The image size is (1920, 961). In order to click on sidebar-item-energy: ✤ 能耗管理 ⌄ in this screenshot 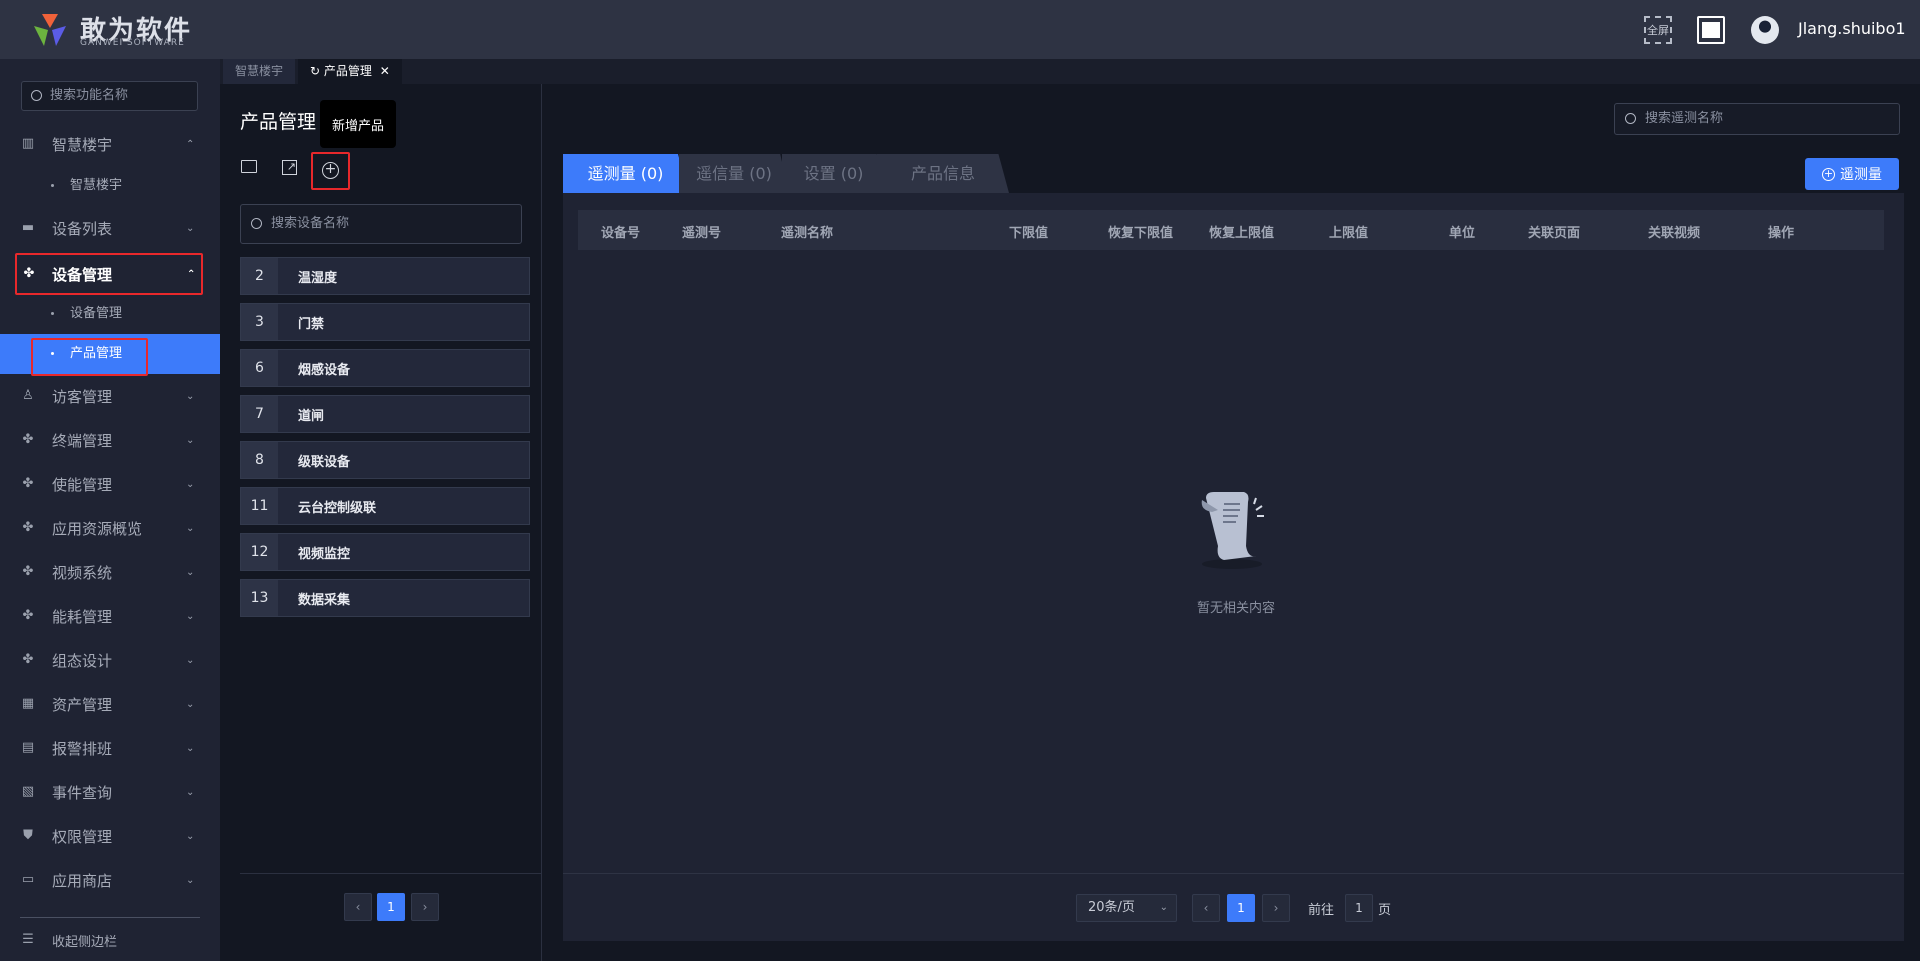, I will do `click(110, 616)`.